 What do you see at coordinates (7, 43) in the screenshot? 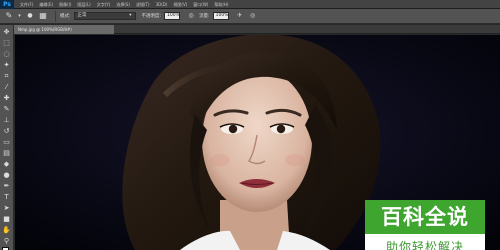
I see `marquee-tool-icon: ⬚` at bounding box center [7, 43].